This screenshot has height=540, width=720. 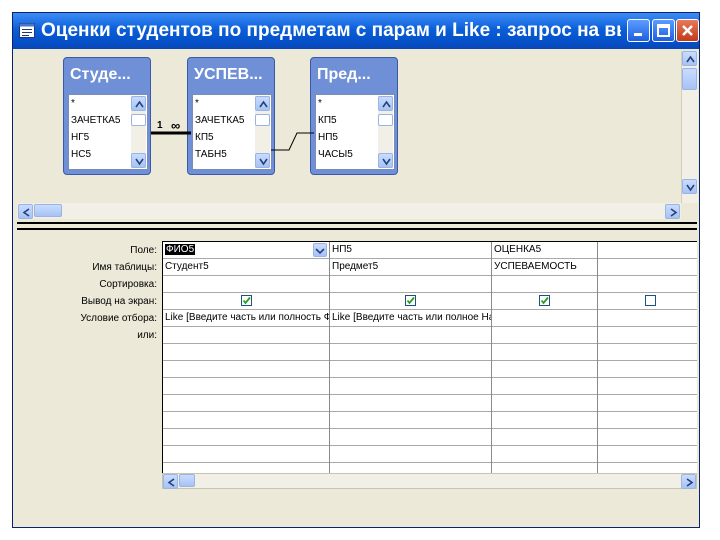 I want to click on table-cell: Студент5, so click(x=246, y=267).